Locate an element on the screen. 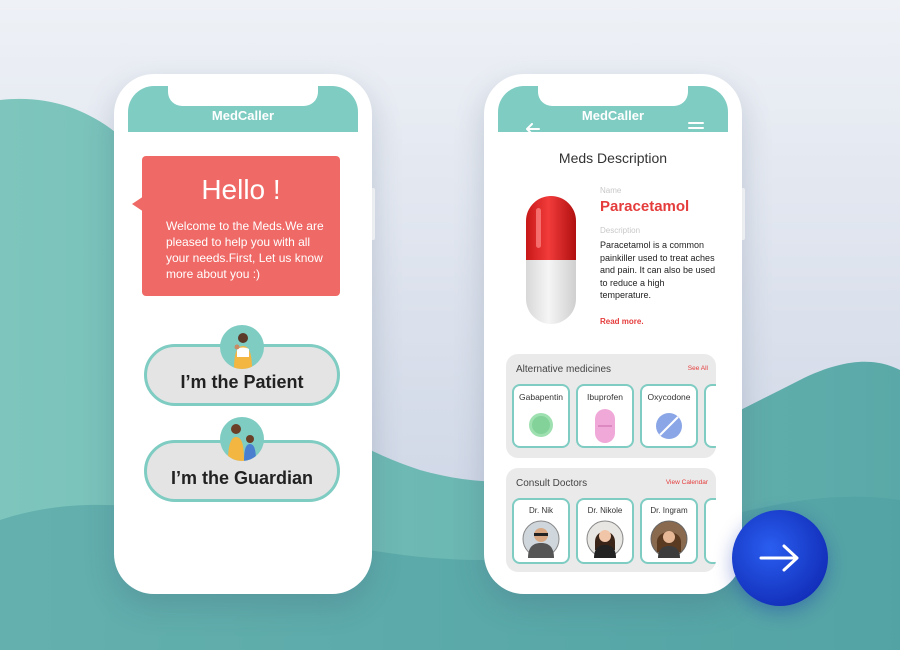  paracetamol-capsule-icon is located at coordinates (551, 260).